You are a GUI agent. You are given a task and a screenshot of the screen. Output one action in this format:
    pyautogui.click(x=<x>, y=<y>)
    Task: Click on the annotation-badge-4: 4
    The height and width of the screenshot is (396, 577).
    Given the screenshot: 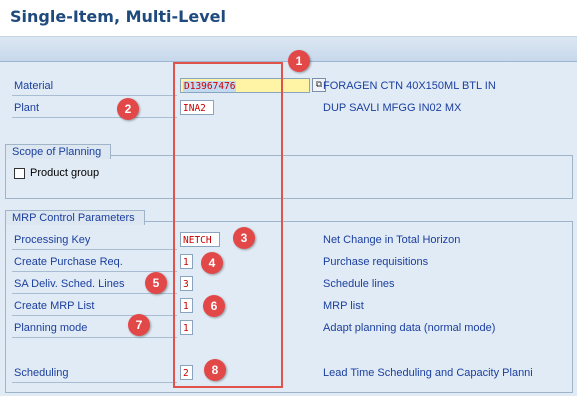 What is the action you would take?
    pyautogui.click(x=212, y=263)
    